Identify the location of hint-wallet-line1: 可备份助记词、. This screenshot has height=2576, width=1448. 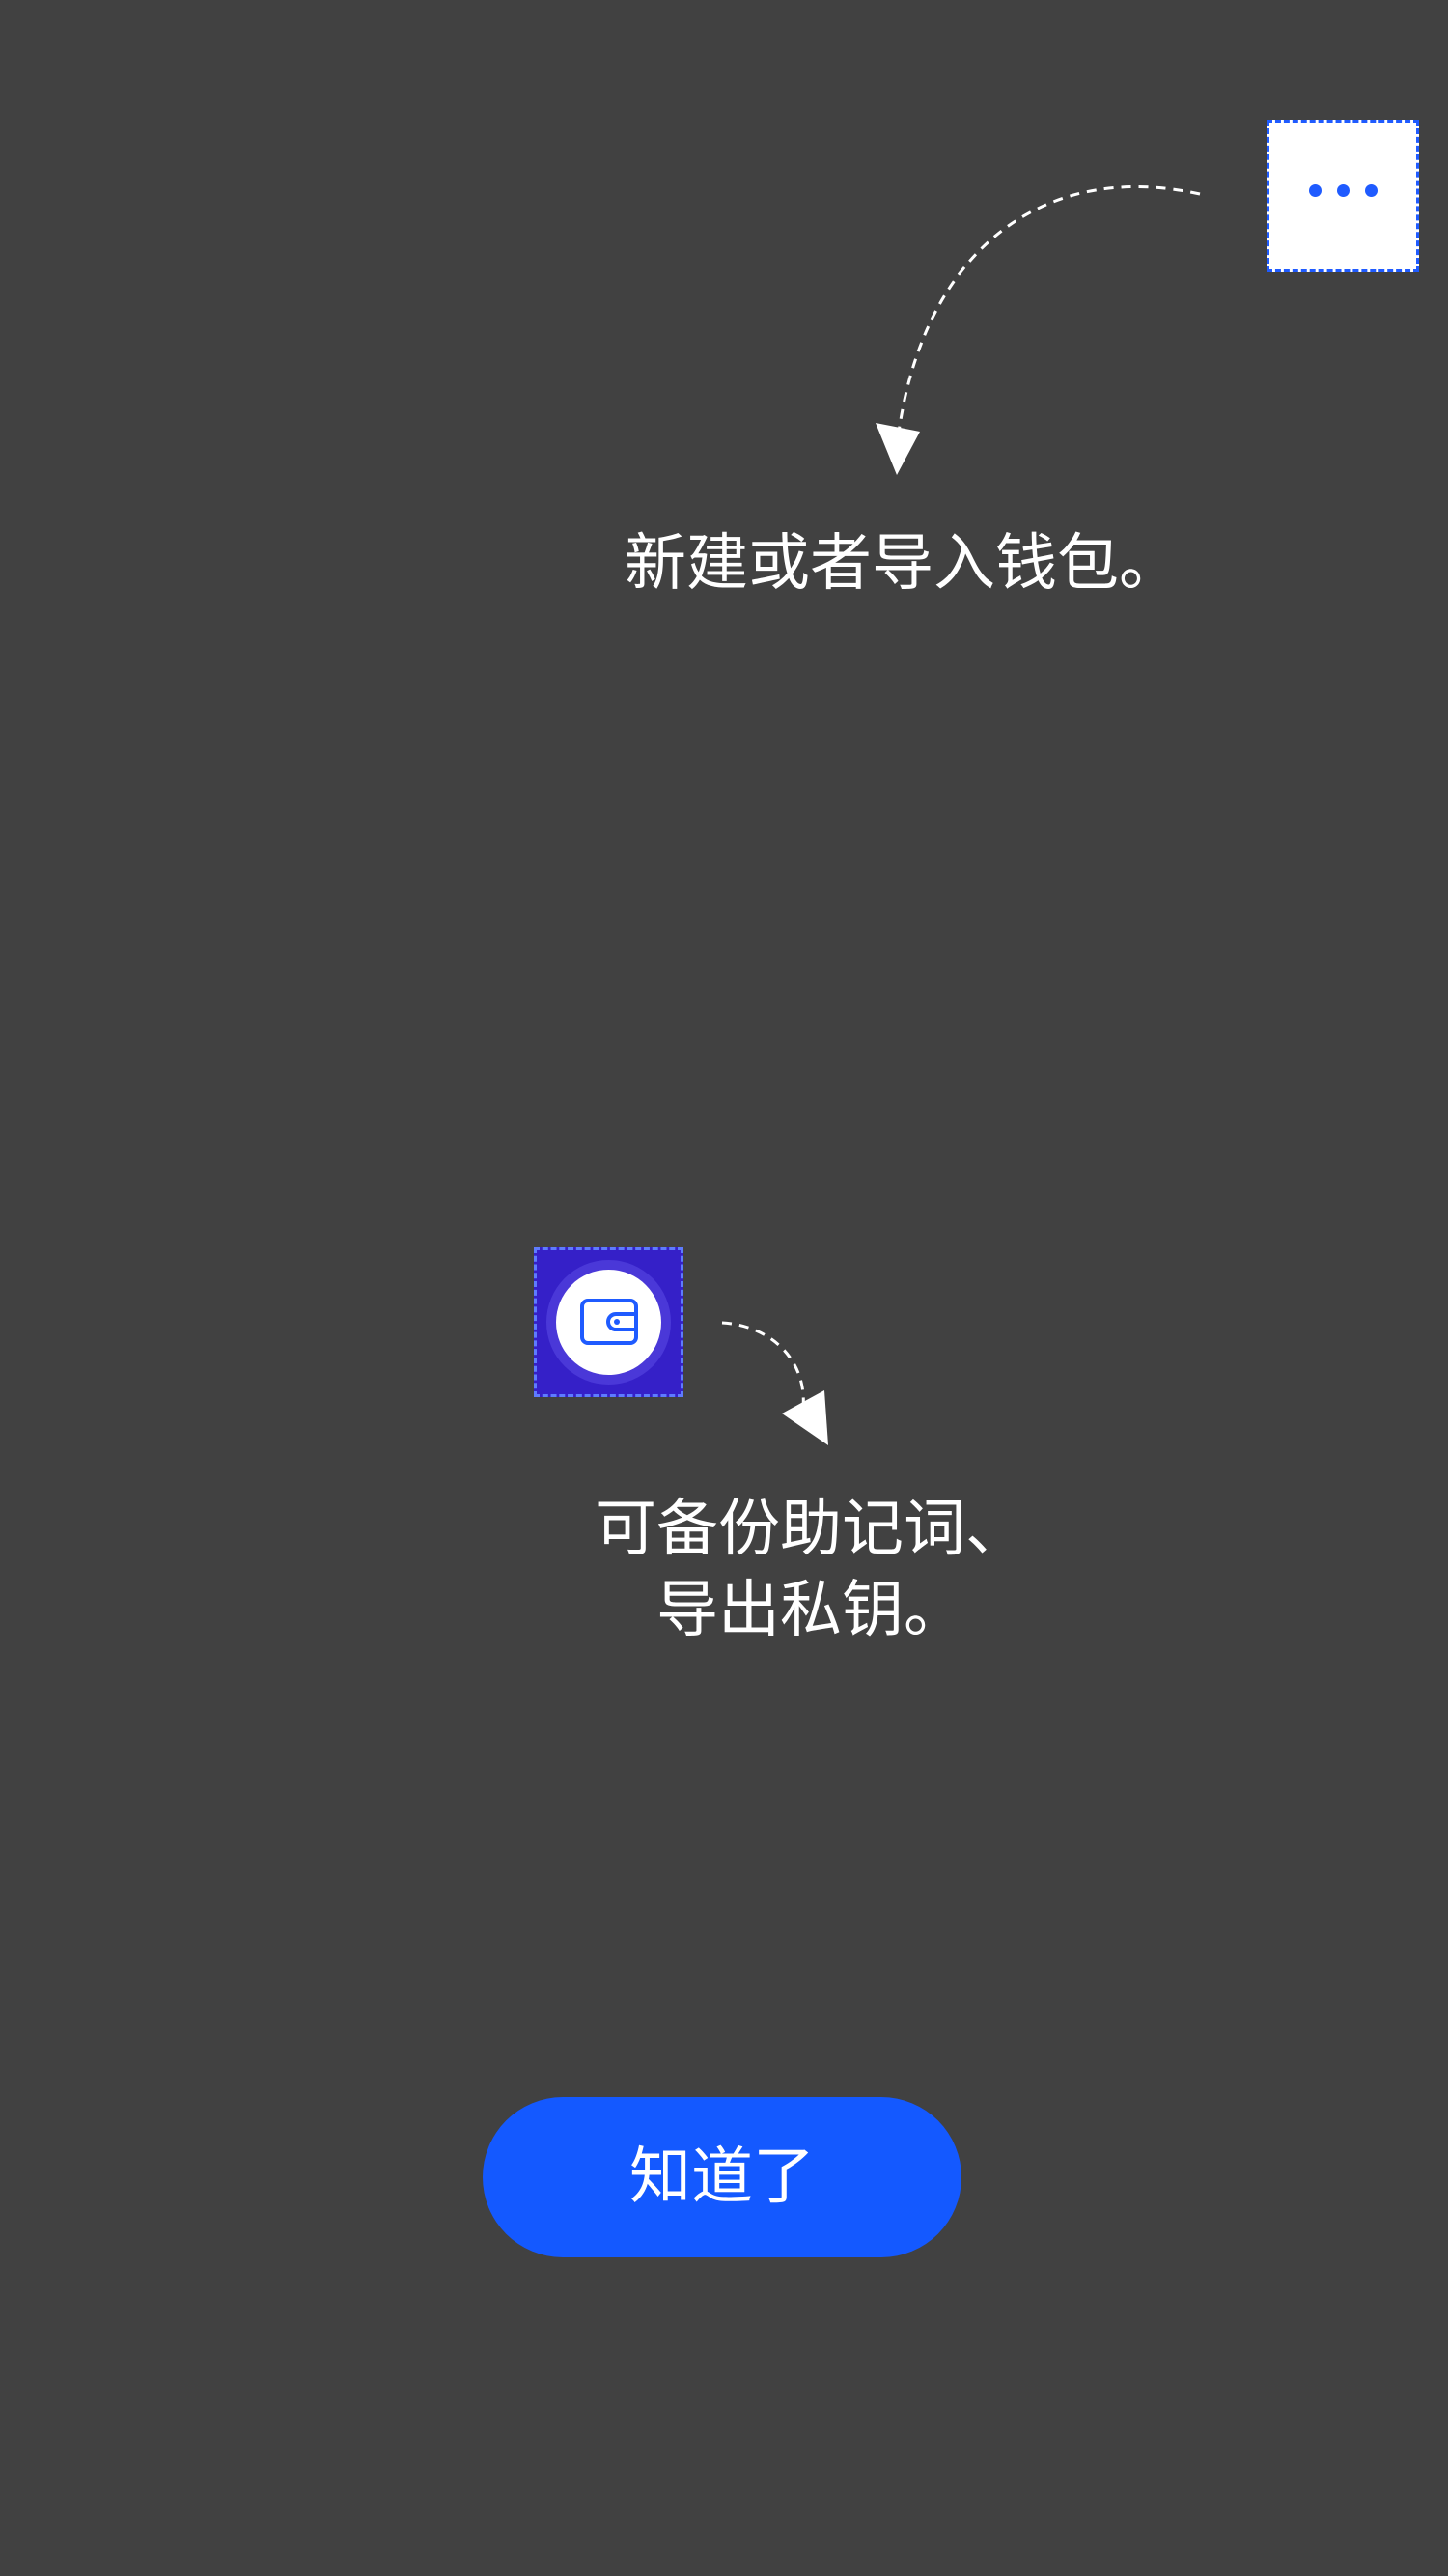
(811, 1530).